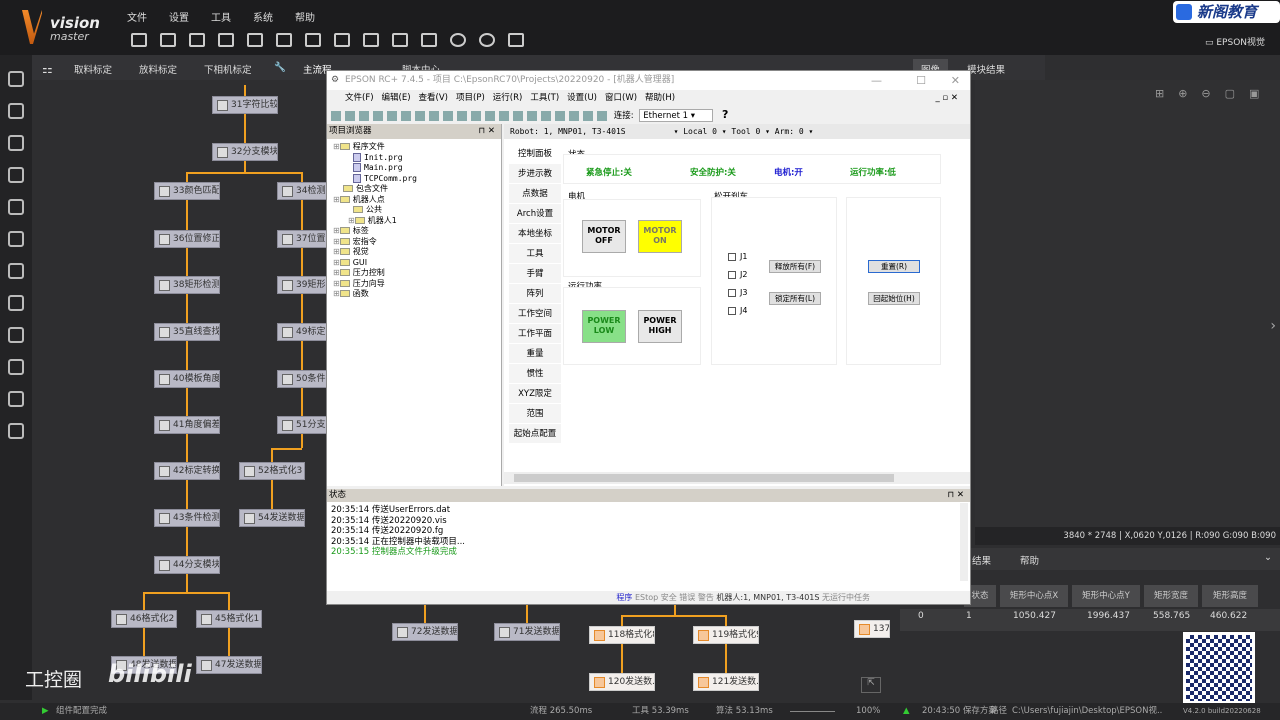 The width and height of the screenshot is (1280, 720). Describe the element at coordinates (535, 394) in the screenshot. I see `side-tab: XYZ限定` at that location.